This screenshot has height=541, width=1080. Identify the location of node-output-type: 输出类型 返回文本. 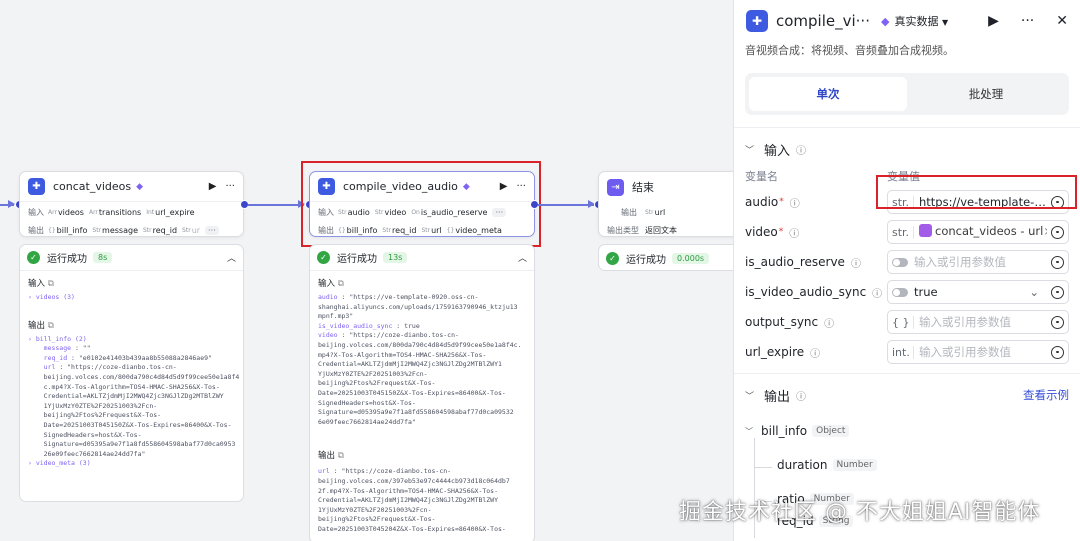
(666, 230).